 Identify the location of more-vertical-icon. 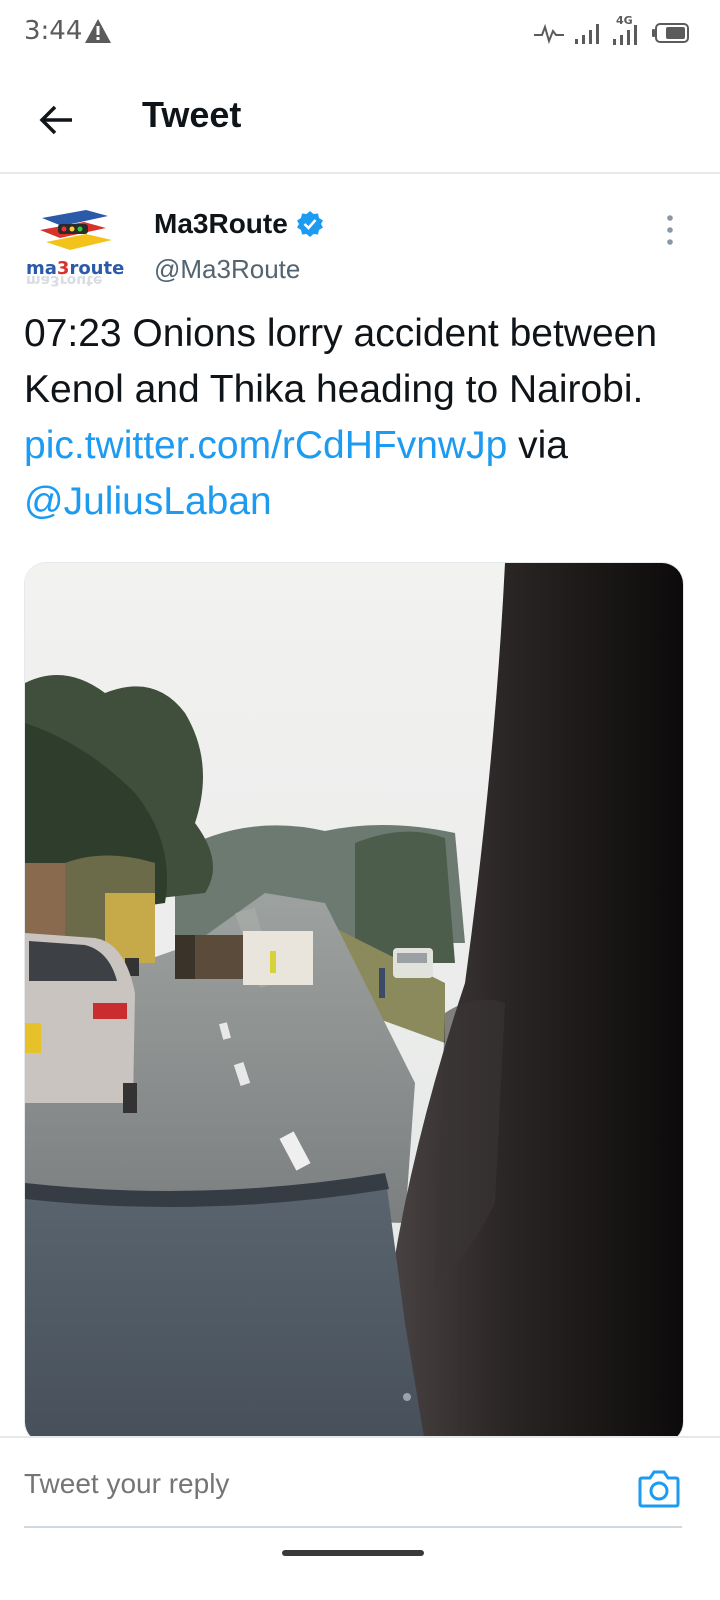
(670, 230).